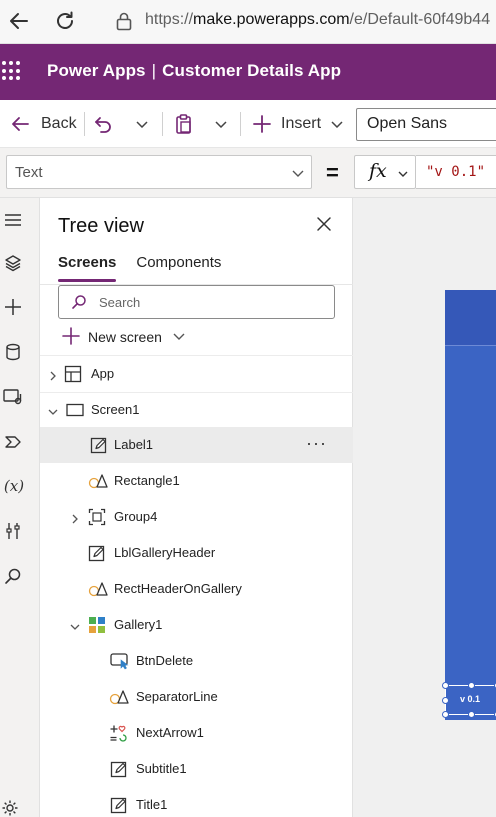  What do you see at coordinates (13, 531) in the screenshot?
I see `tools-icon` at bounding box center [13, 531].